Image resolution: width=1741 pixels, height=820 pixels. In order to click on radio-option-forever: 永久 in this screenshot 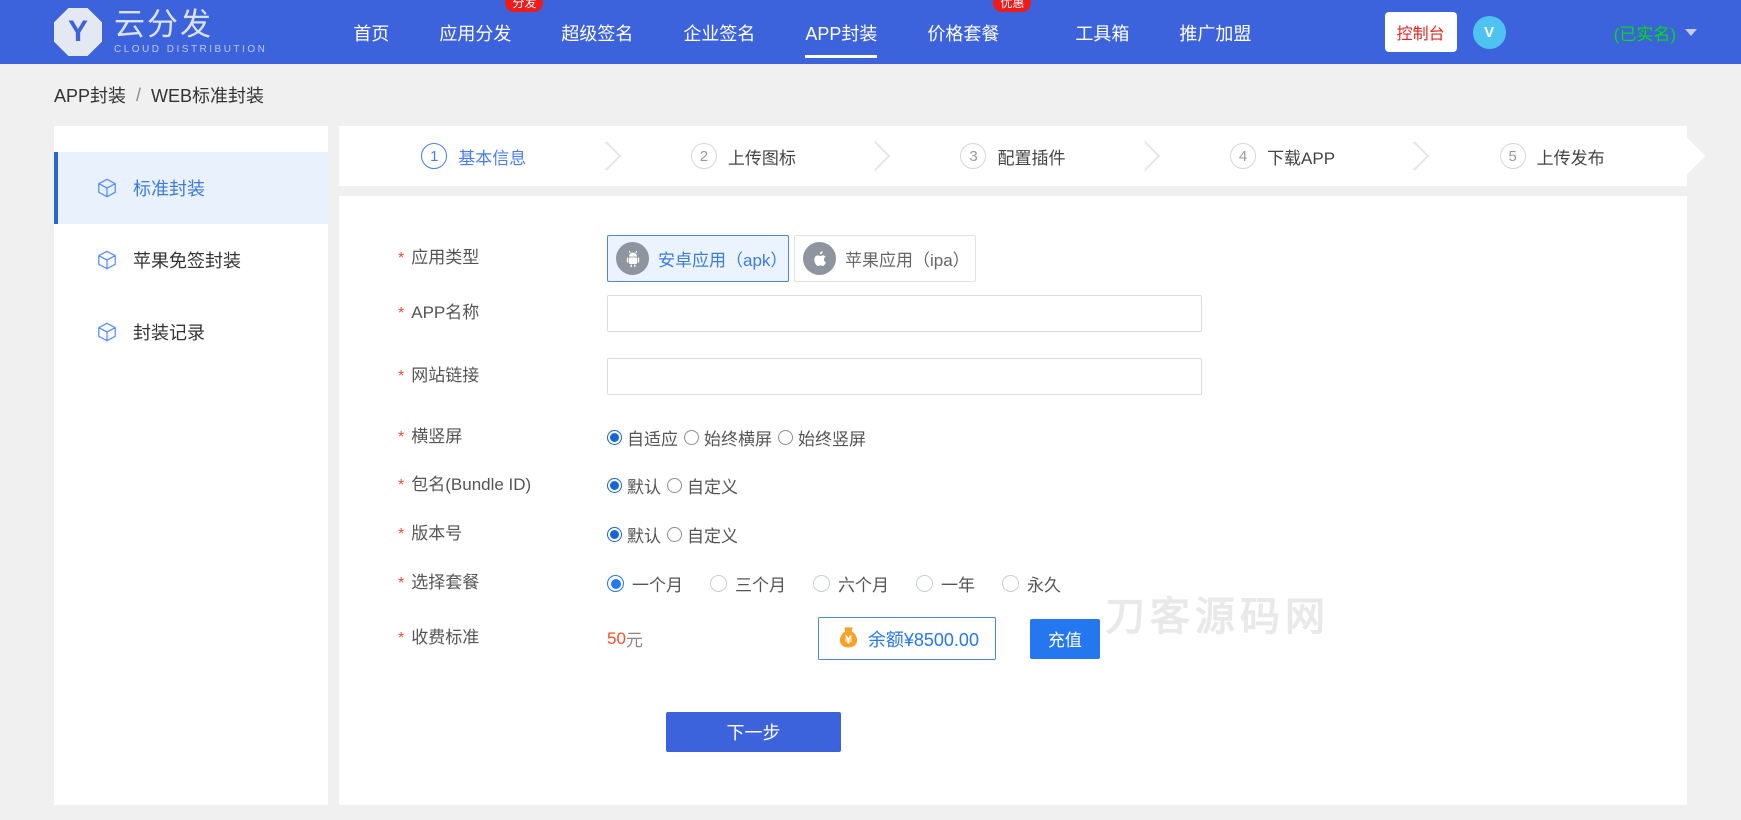, I will do `click(1031, 583)`.